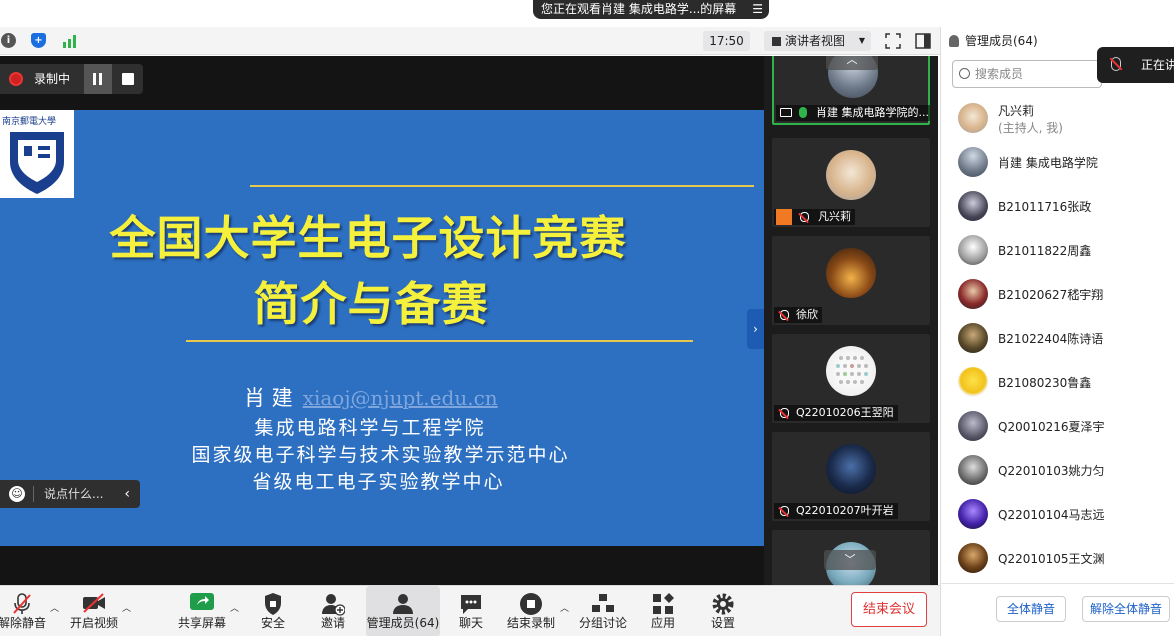 This screenshot has height=636, width=1174. Describe the element at coordinates (29, 121) in the screenshot. I see `svg-text: 南京郵電大學` at that location.